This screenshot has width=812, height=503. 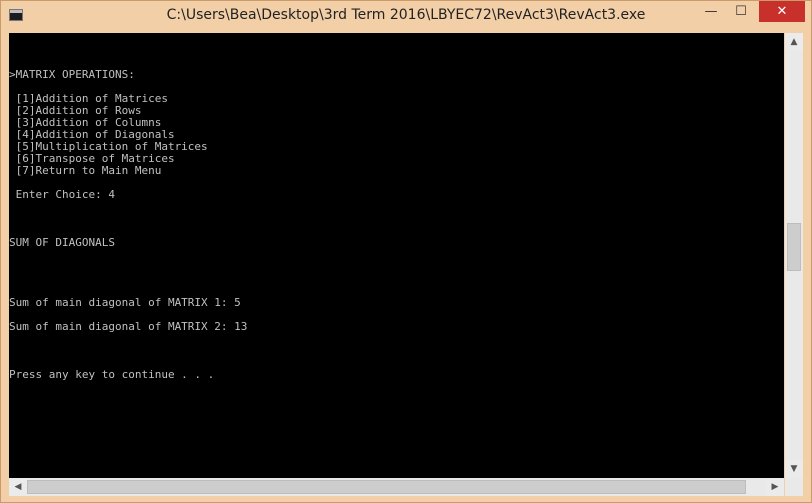 What do you see at coordinates (794, 487) in the screenshot?
I see `scrollbar-corner` at bounding box center [794, 487].